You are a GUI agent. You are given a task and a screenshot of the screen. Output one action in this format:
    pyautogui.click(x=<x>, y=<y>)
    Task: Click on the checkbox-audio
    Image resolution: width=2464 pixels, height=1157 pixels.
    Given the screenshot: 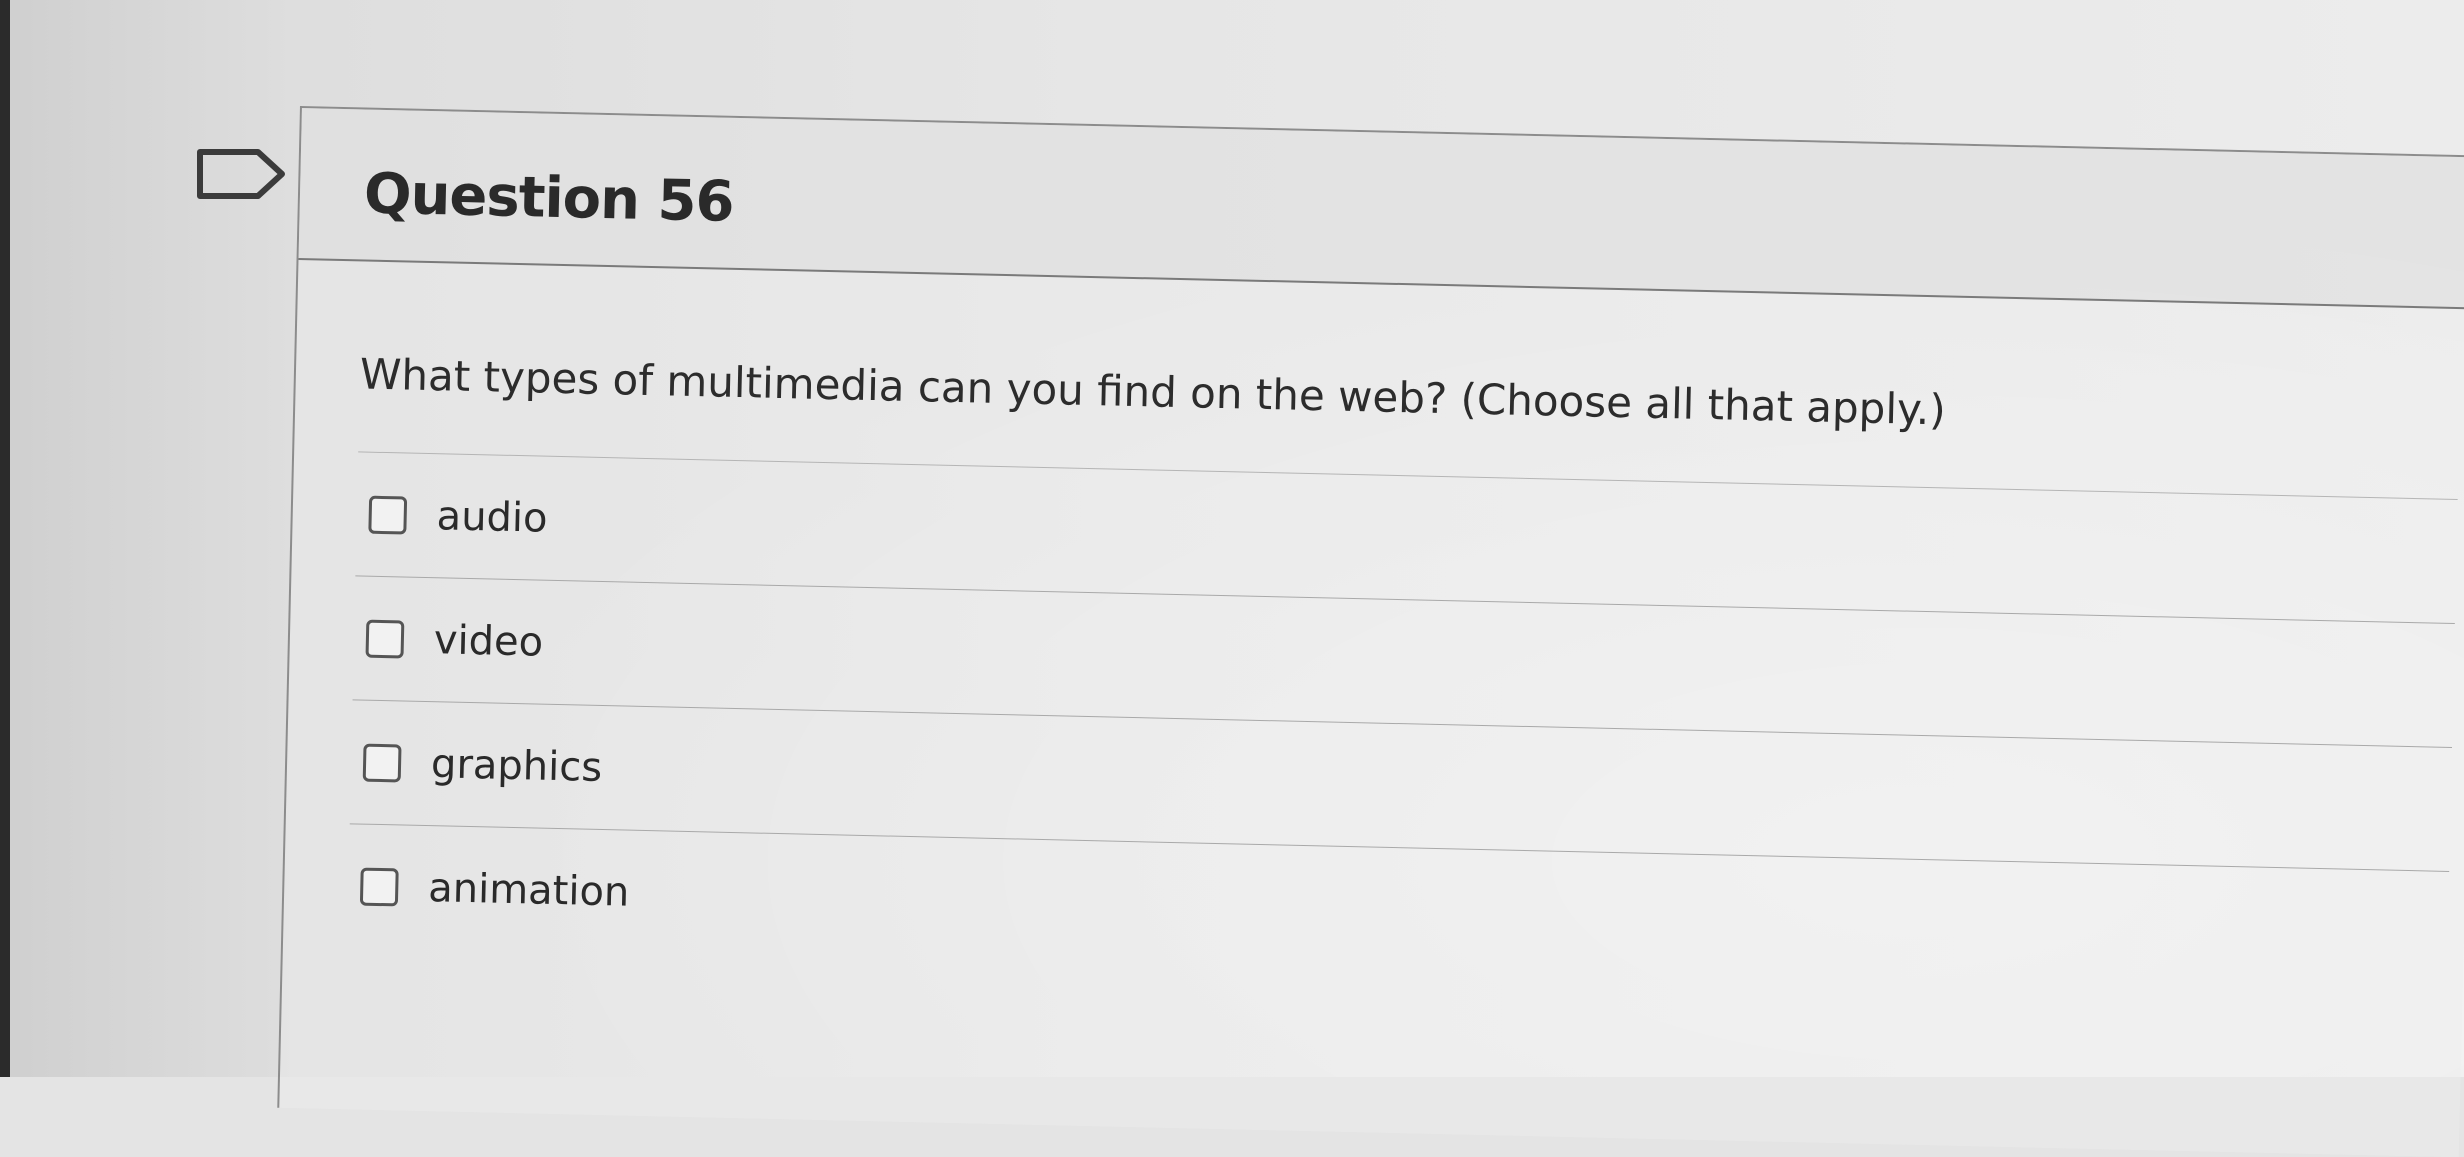 What is the action you would take?
    pyautogui.click(x=388, y=515)
    